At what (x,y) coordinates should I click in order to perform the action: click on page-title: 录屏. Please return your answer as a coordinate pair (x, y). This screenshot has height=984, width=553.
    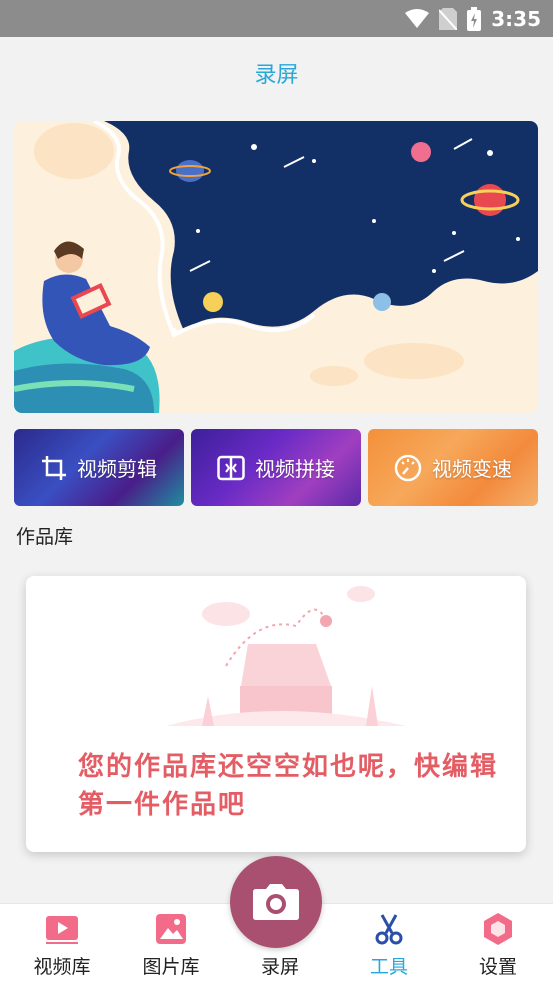
    Looking at the image, I should click on (276, 75).